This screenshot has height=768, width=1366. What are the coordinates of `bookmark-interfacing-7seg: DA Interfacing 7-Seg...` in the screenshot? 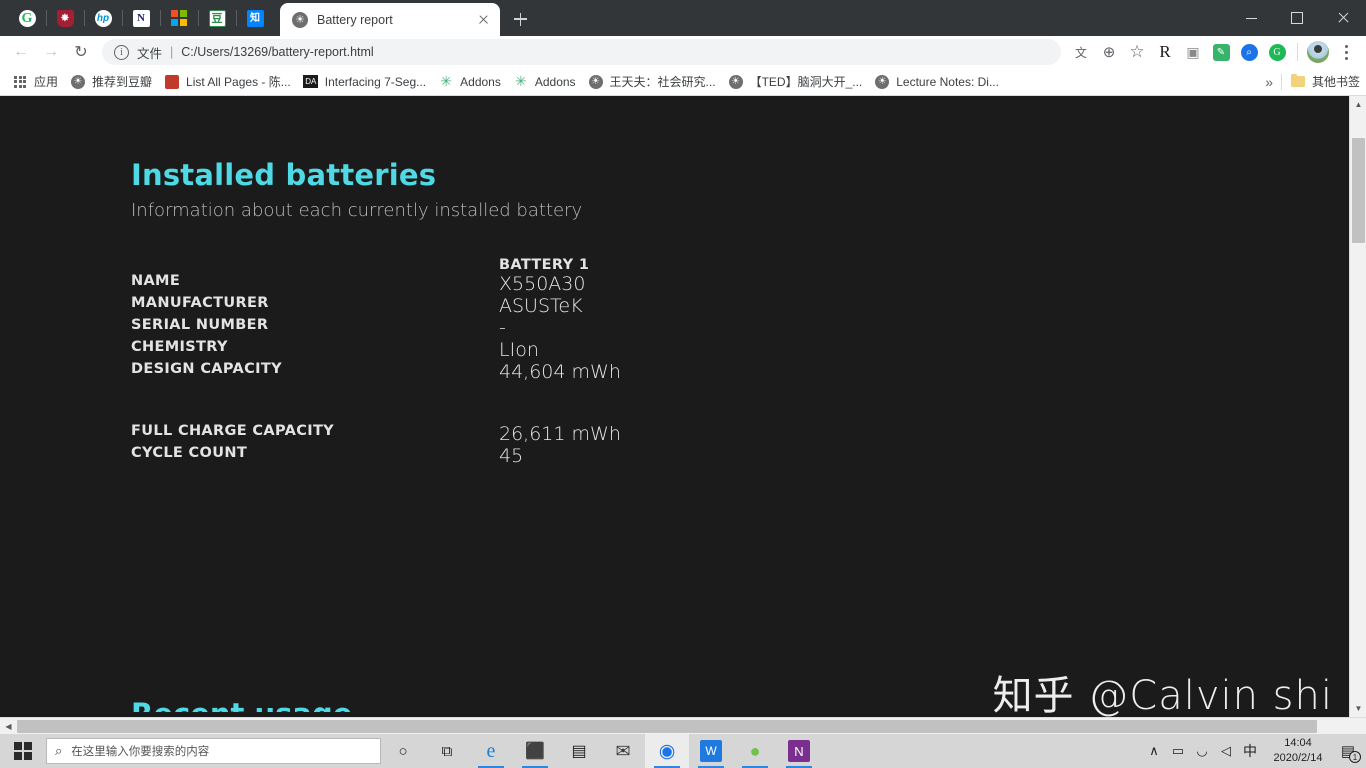 It's located at (364, 82).